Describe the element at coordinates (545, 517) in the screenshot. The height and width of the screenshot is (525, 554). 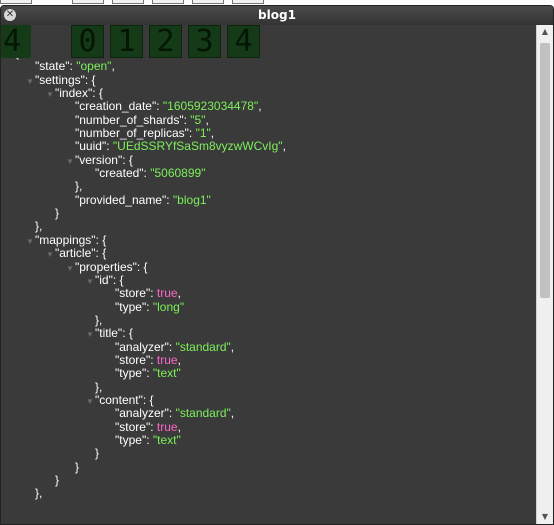
I see `scroll-down-arrow-icon: ▼` at that location.